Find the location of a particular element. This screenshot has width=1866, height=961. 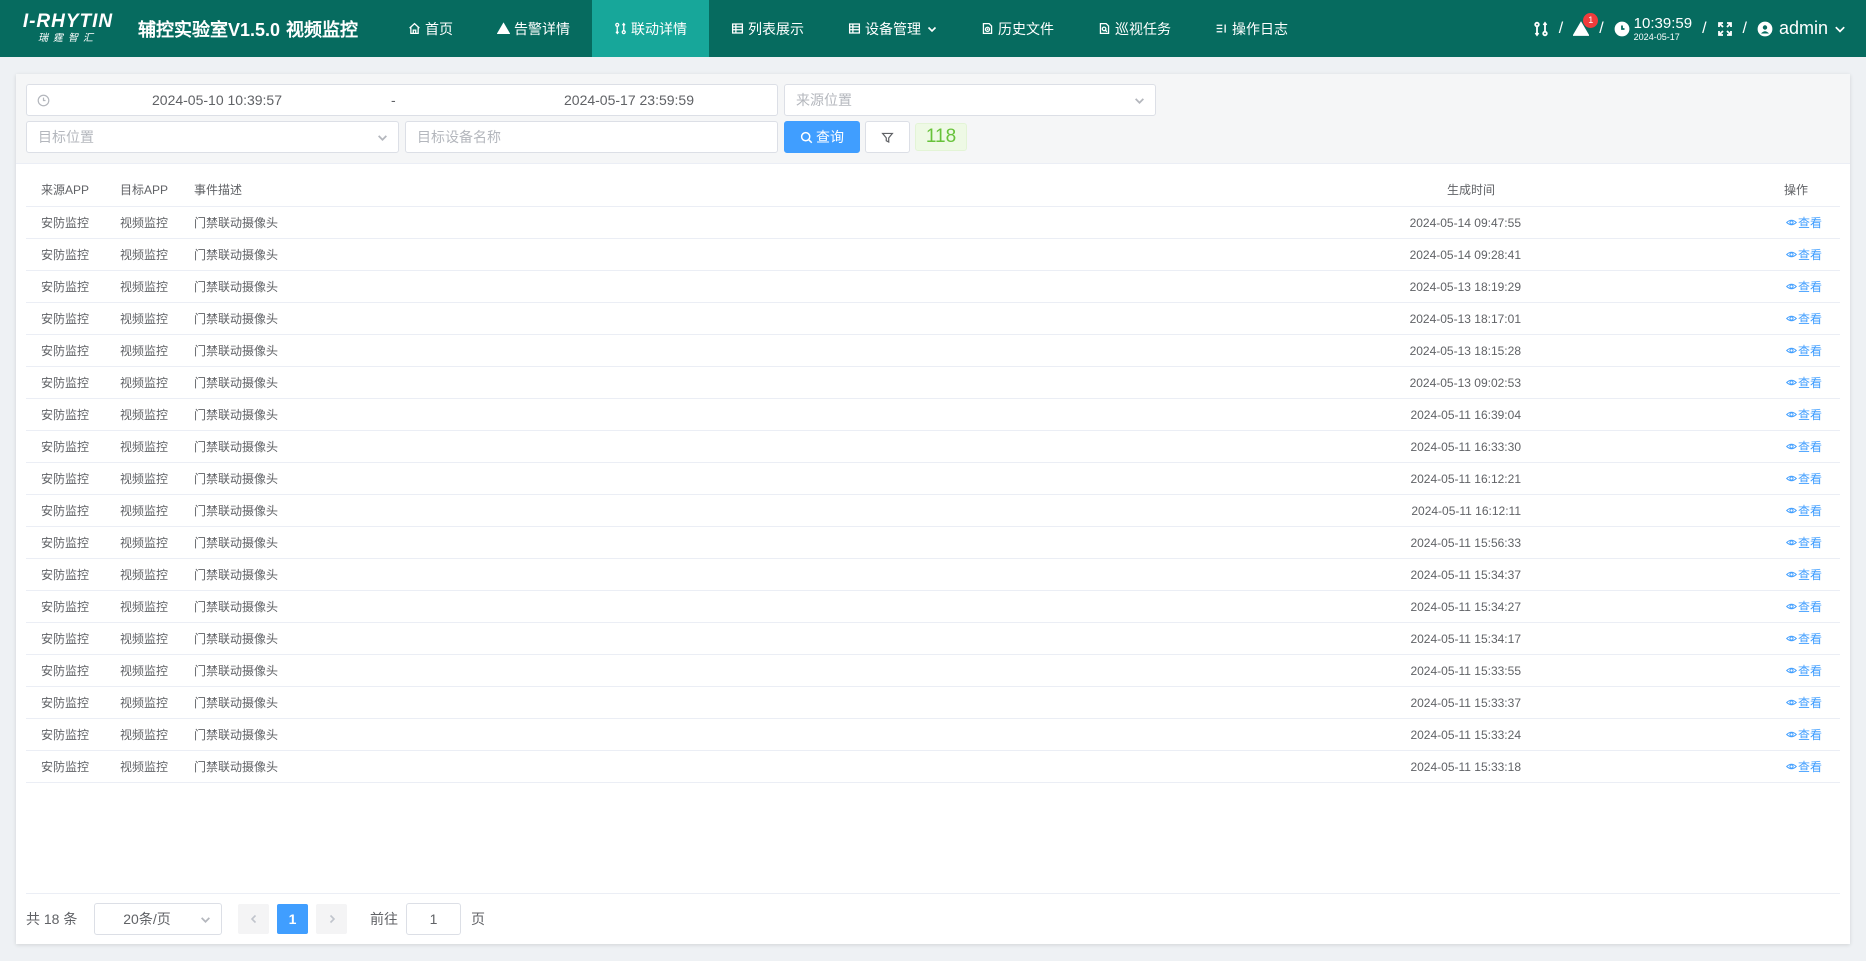

end-date: 2024-05-17 23:59:59 is located at coordinates (629, 100).